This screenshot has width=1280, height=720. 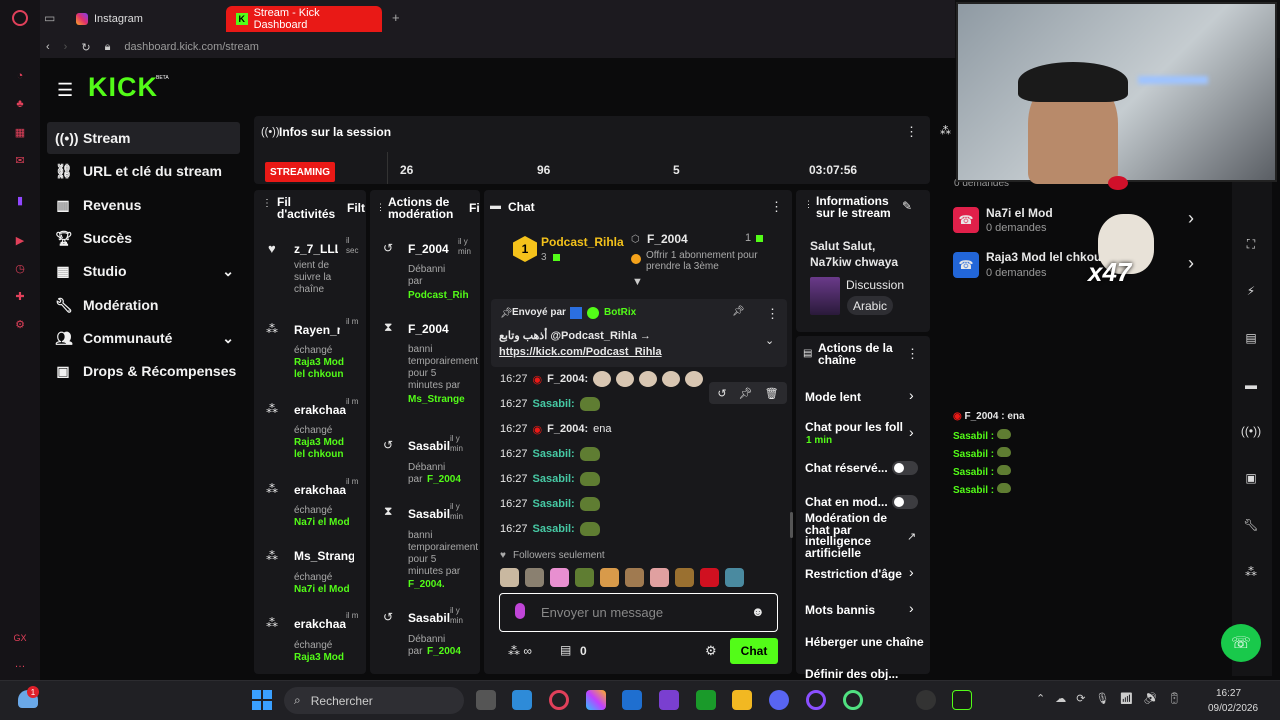 I want to click on screen-capture-icon: ⛶, so click(x=1251, y=244).